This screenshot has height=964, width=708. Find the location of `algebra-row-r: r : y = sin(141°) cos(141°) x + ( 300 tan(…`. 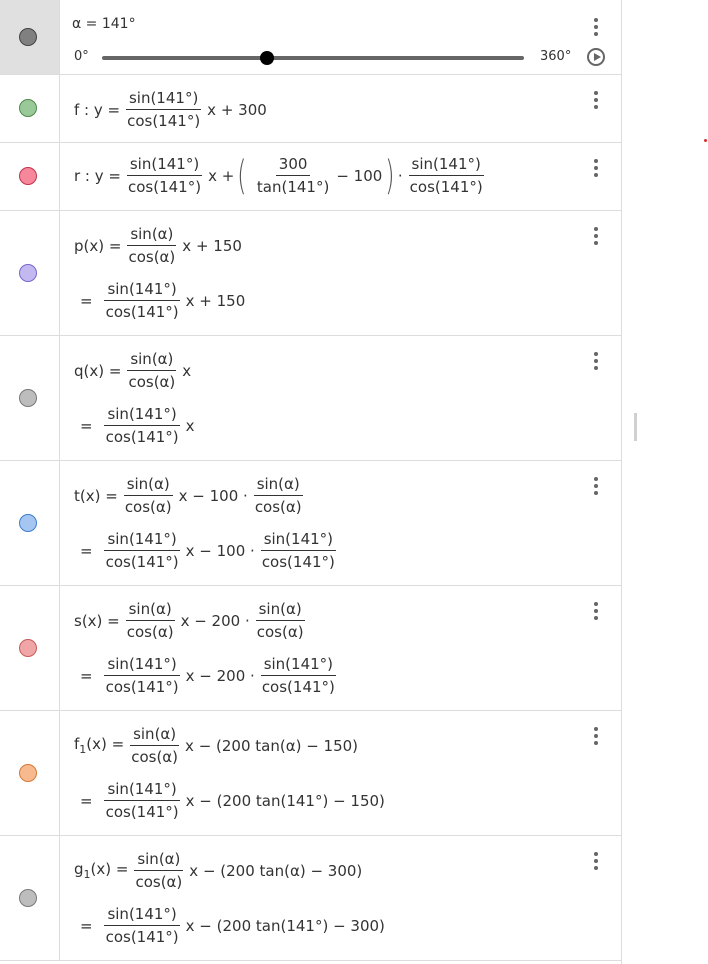

algebra-row-r: r : y = sin(141°) cos(141°) x + ( 300 tan(… is located at coordinates (310, 177).